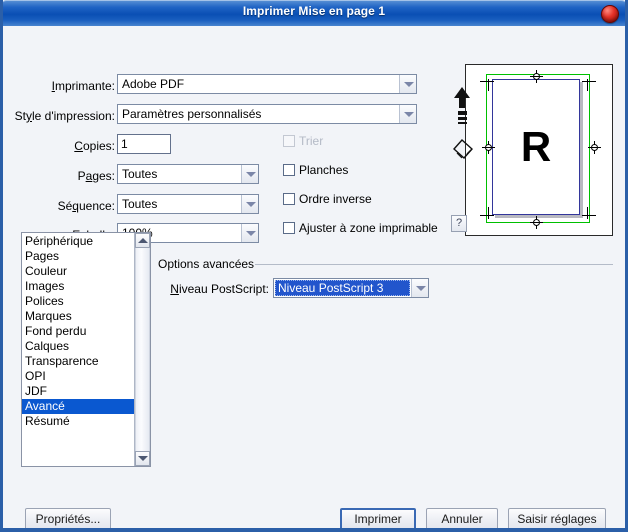  What do you see at coordinates (368, 228) in the screenshot?
I see `fit-printable-area-label: Ajuster à zone imprimable` at bounding box center [368, 228].